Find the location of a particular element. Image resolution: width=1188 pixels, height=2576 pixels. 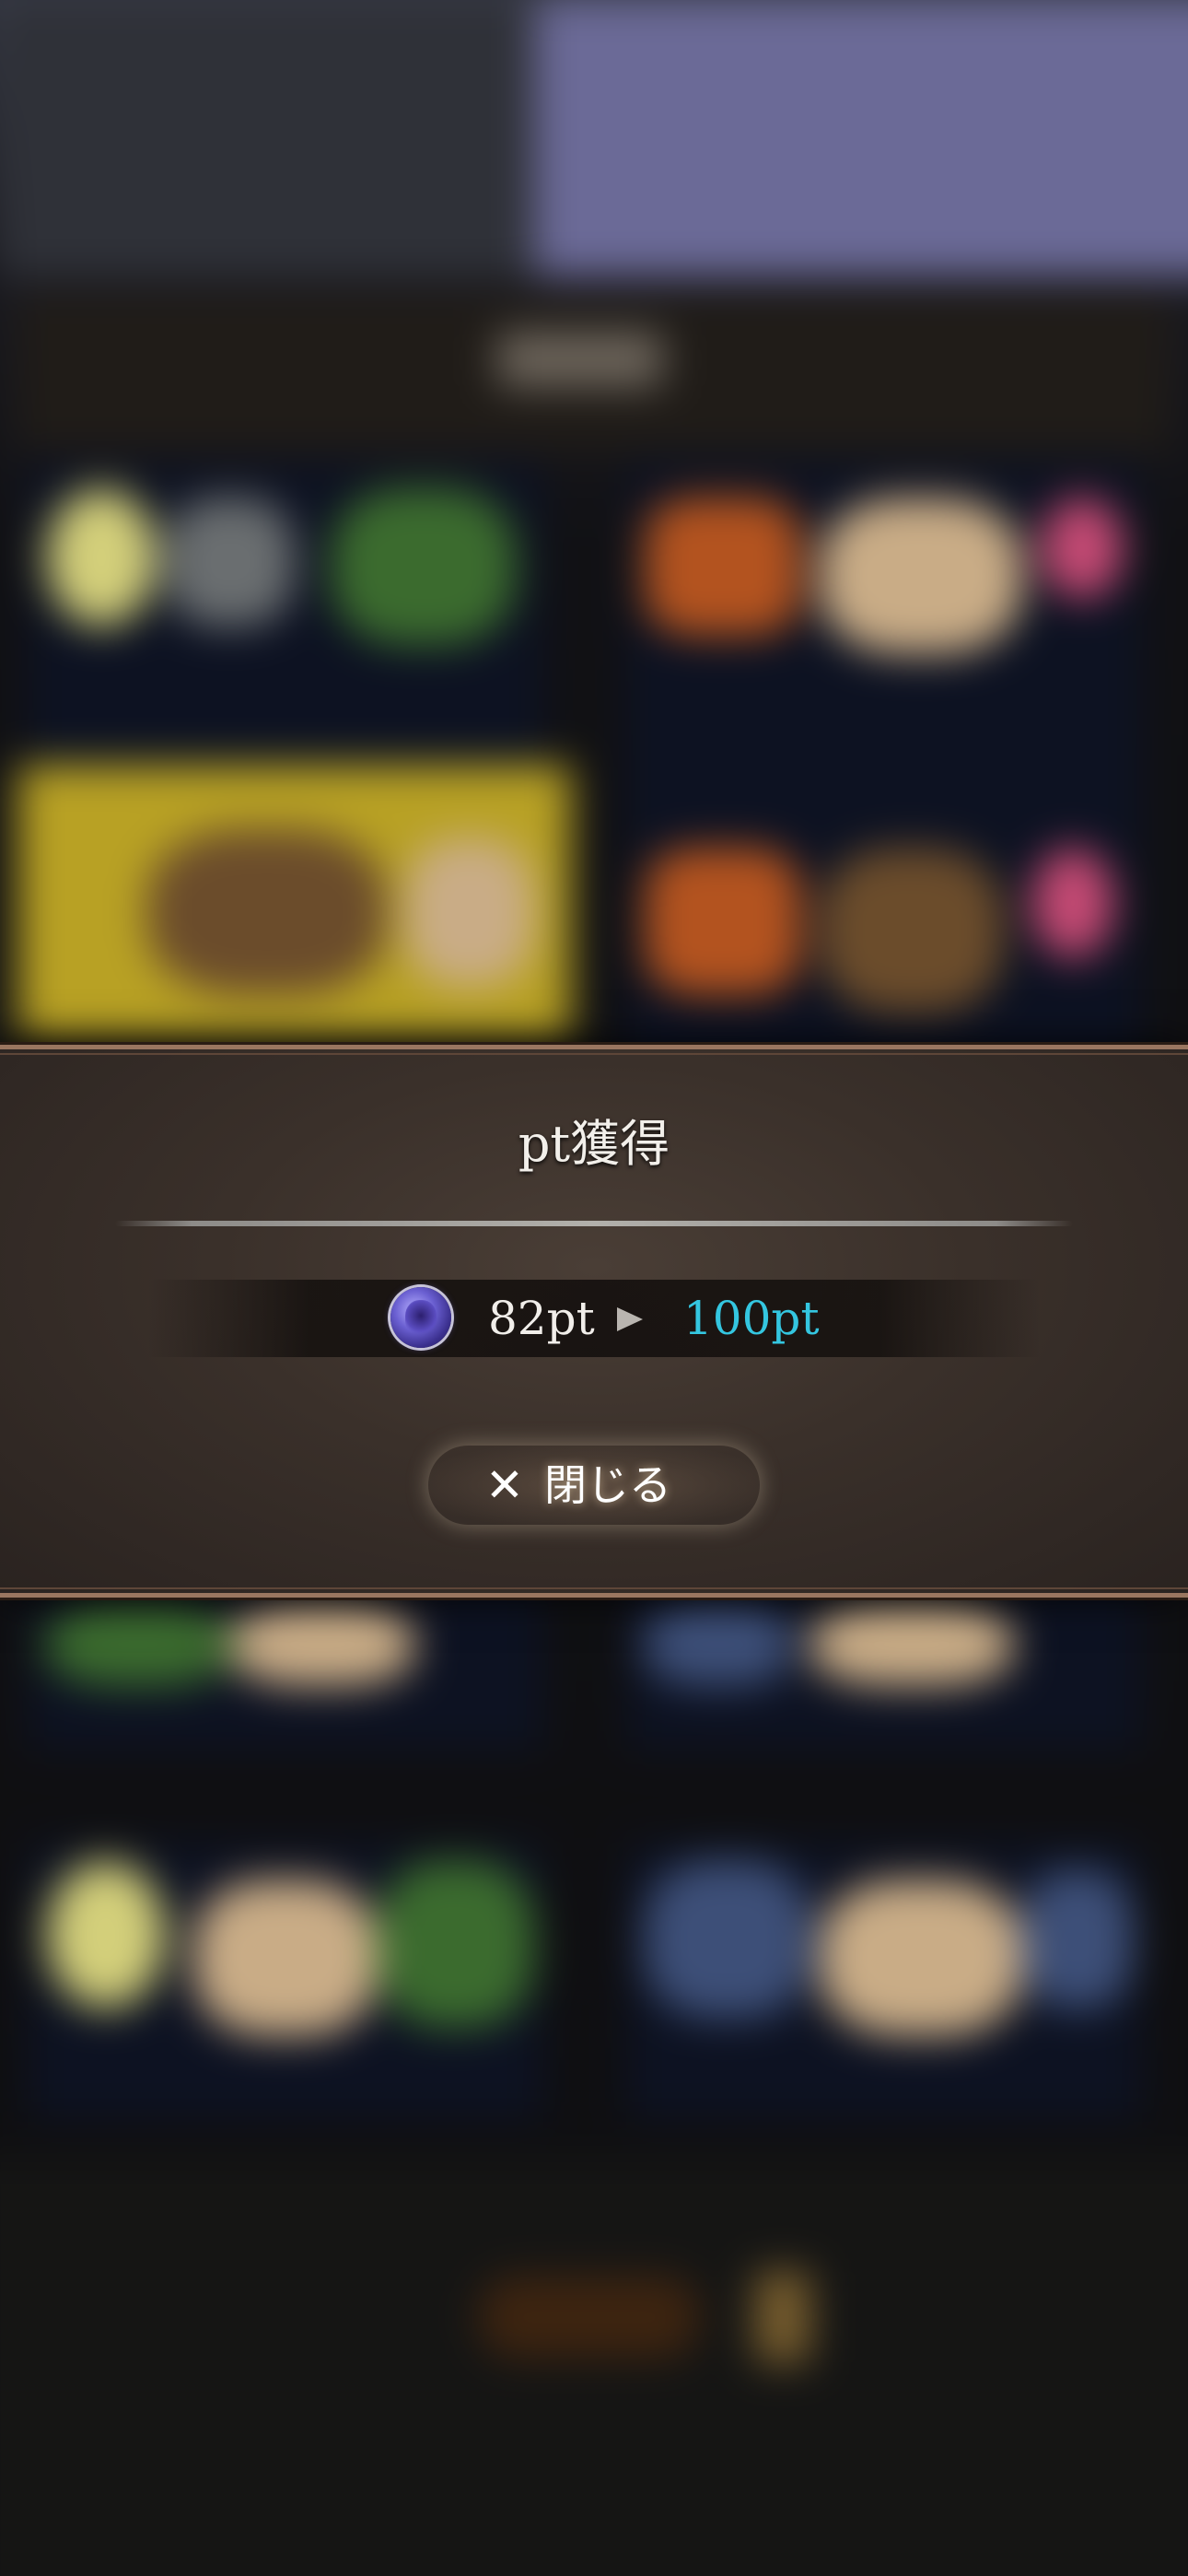

points-before: 82pt is located at coordinates (541, 1318).